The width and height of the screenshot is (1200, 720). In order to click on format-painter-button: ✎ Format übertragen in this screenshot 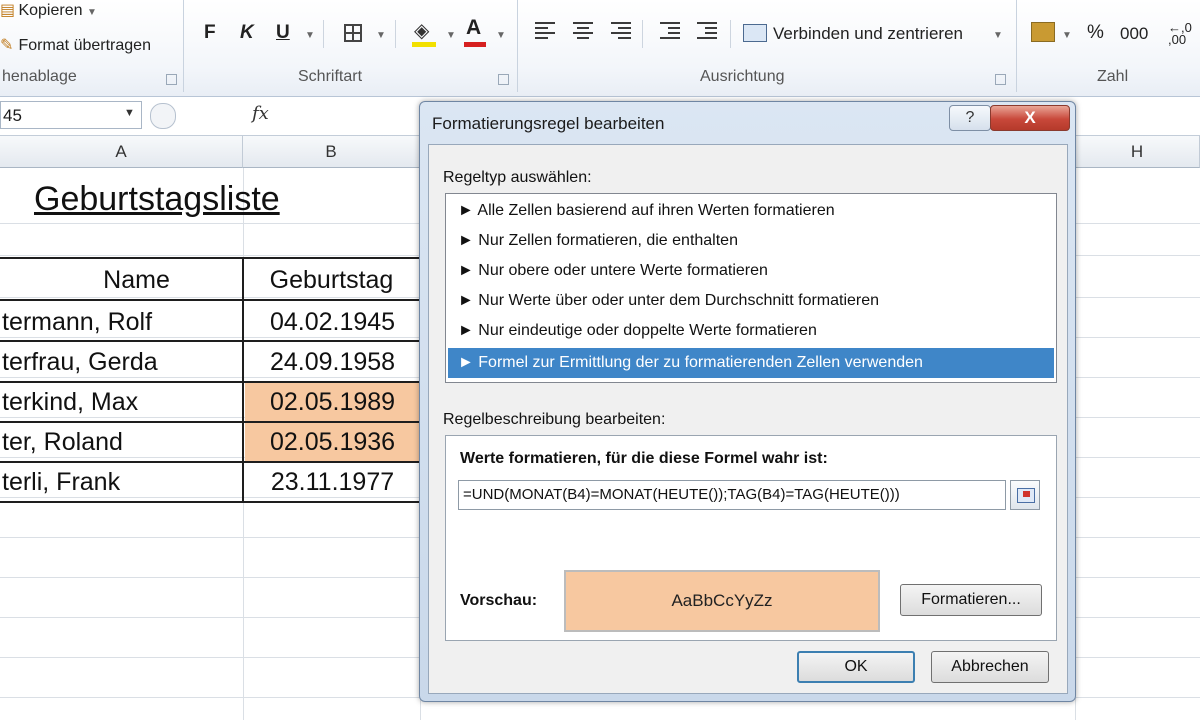, I will do `click(75, 45)`.